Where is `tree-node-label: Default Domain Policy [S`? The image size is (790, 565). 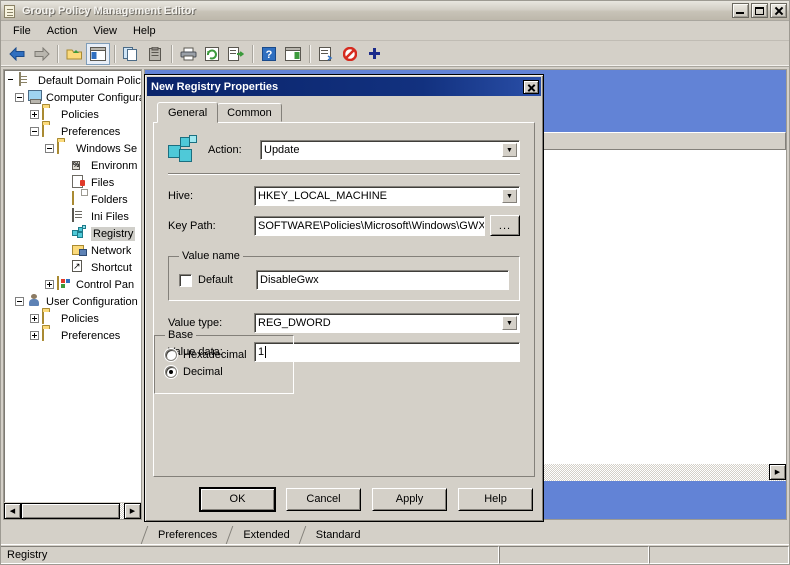 tree-node-label: Default Domain Policy [S is located at coordinates (89, 80).